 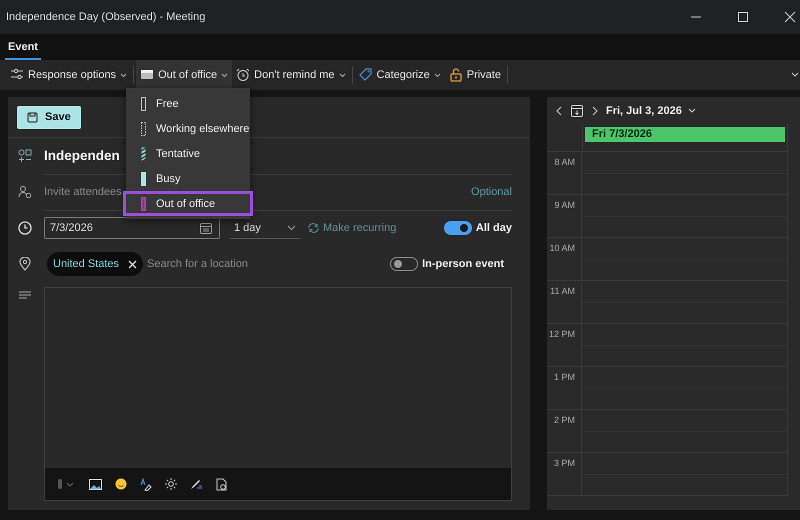 What do you see at coordinates (25, 264) in the screenshot?
I see `location-icon` at bounding box center [25, 264].